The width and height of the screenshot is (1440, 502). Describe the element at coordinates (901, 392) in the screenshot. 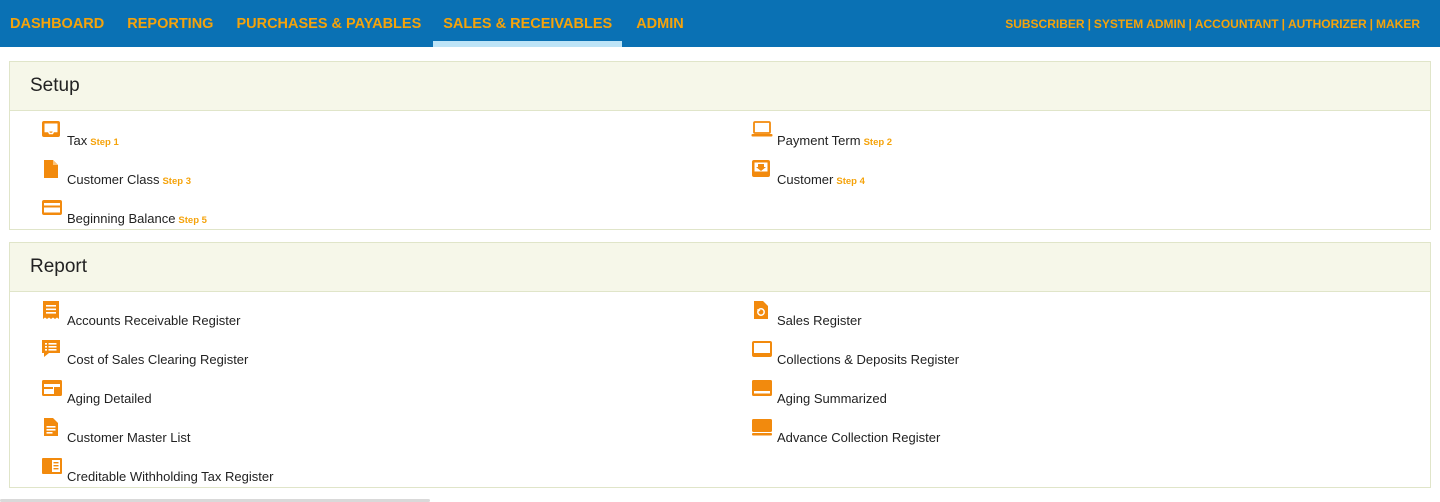

I see `report-item-aging-summarized: Aging Summarized` at that location.